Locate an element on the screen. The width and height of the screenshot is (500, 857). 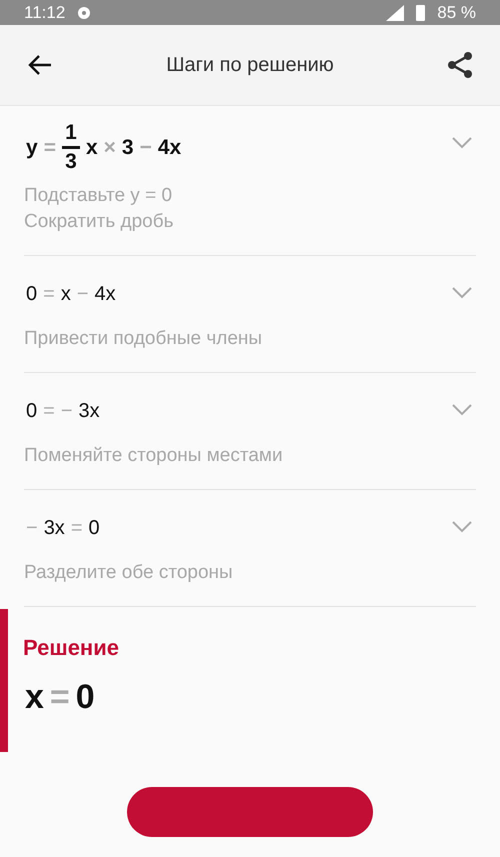
solution-title: Решение is located at coordinates (71, 648).